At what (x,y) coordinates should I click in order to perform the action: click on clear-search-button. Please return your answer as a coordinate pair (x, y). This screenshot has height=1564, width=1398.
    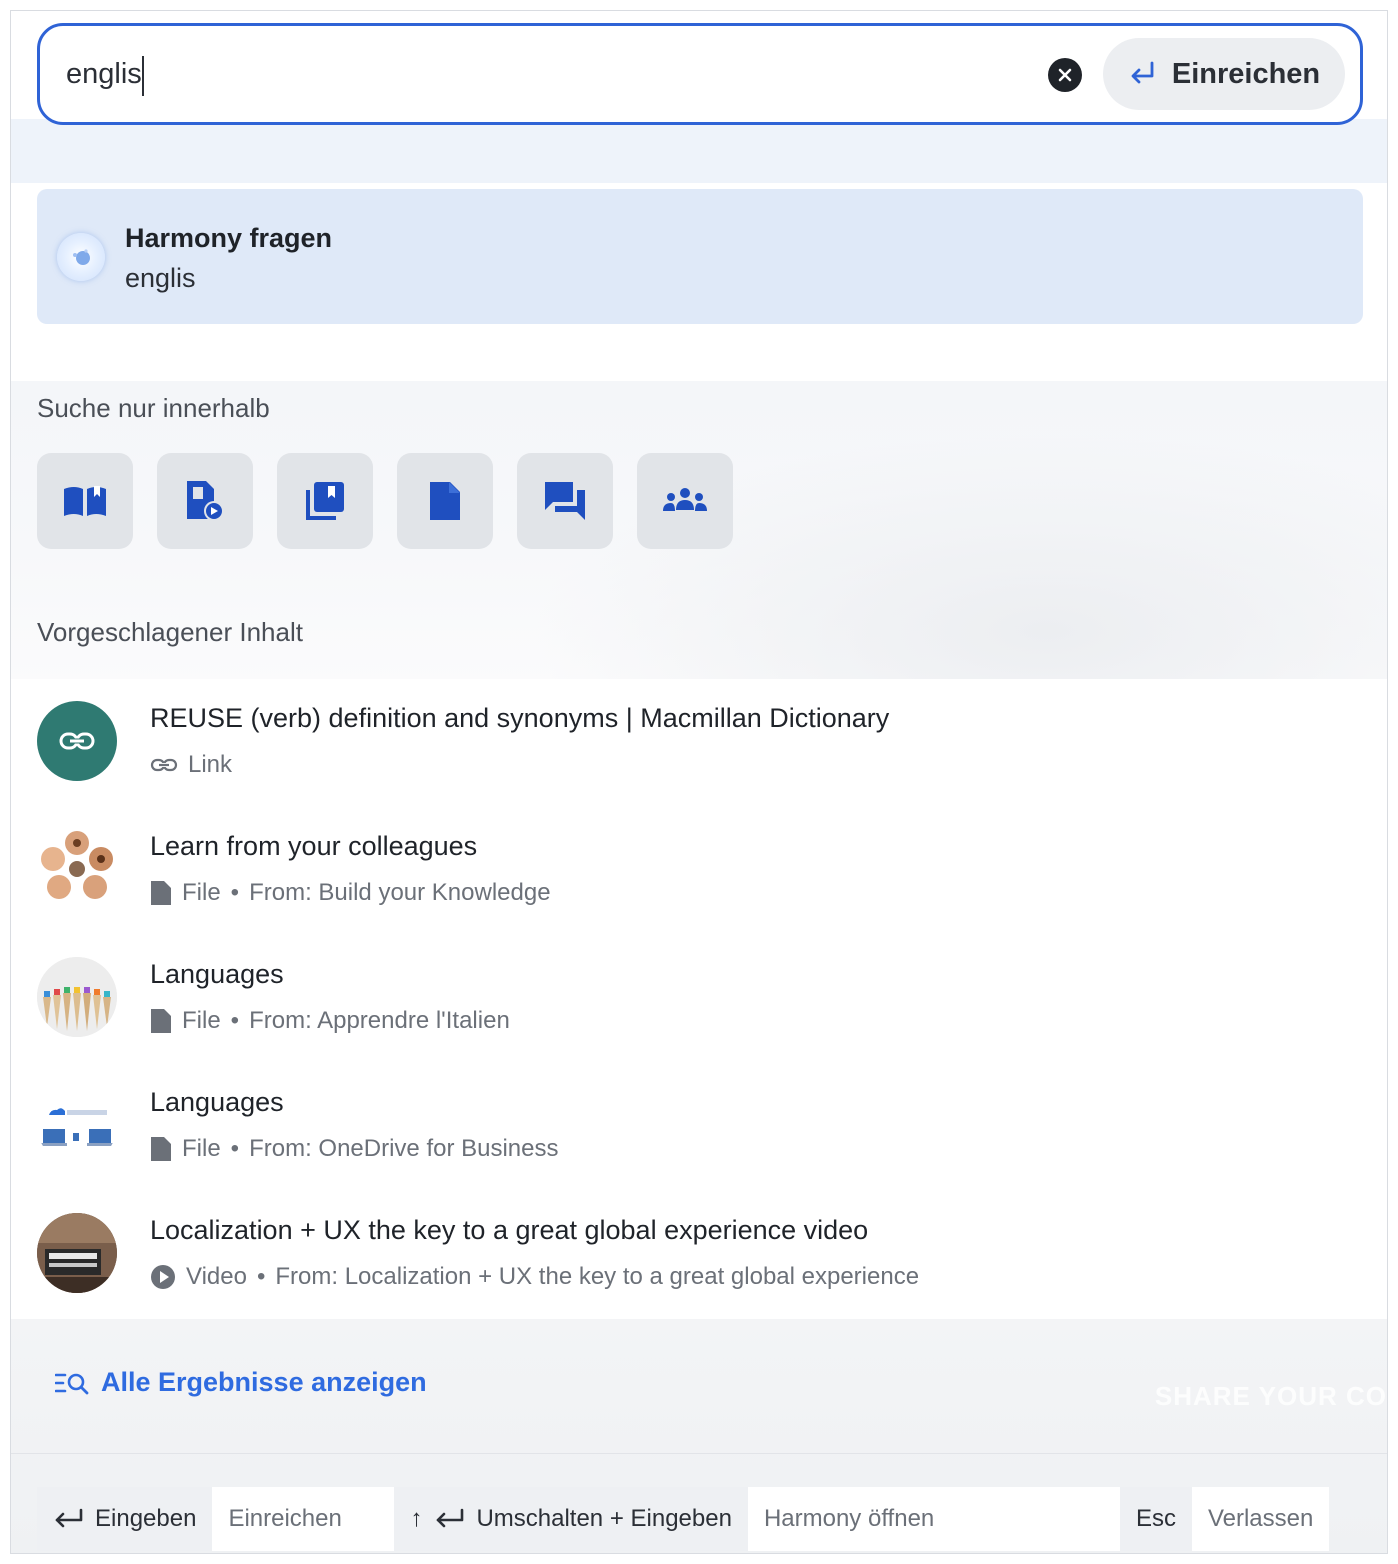
    Looking at the image, I should click on (1065, 75).